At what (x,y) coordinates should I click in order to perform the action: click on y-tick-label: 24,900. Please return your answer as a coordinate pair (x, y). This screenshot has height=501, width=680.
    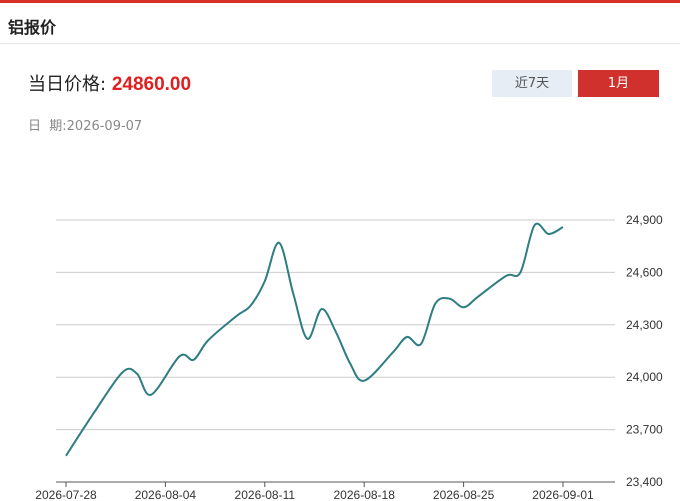
    Looking at the image, I should click on (644, 220).